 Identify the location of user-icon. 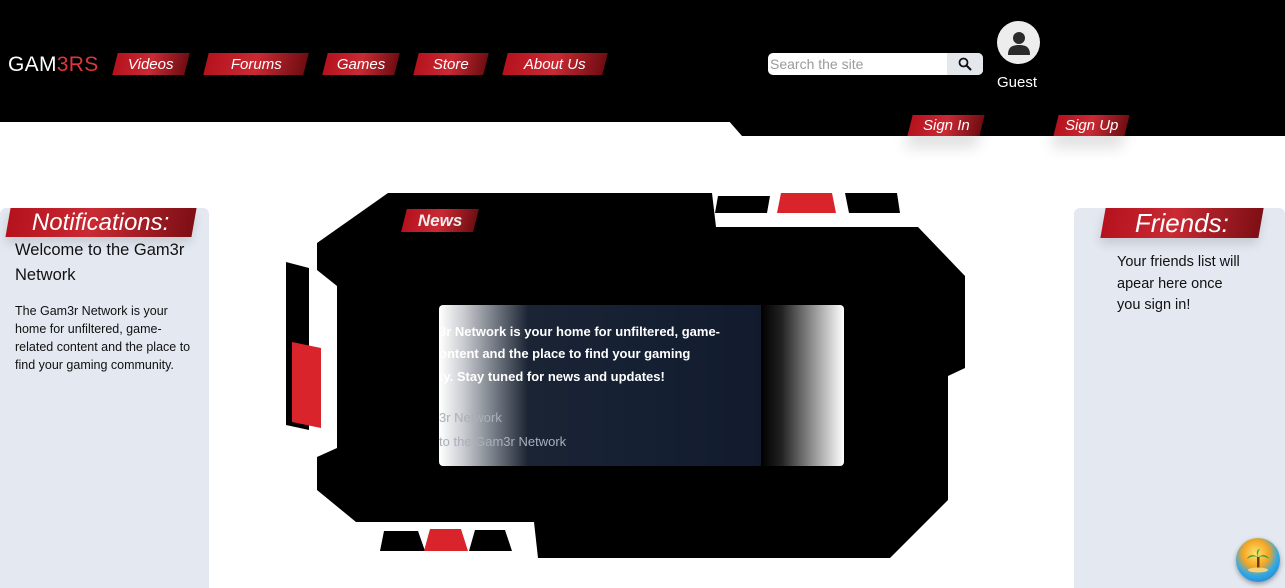
(1018, 43).